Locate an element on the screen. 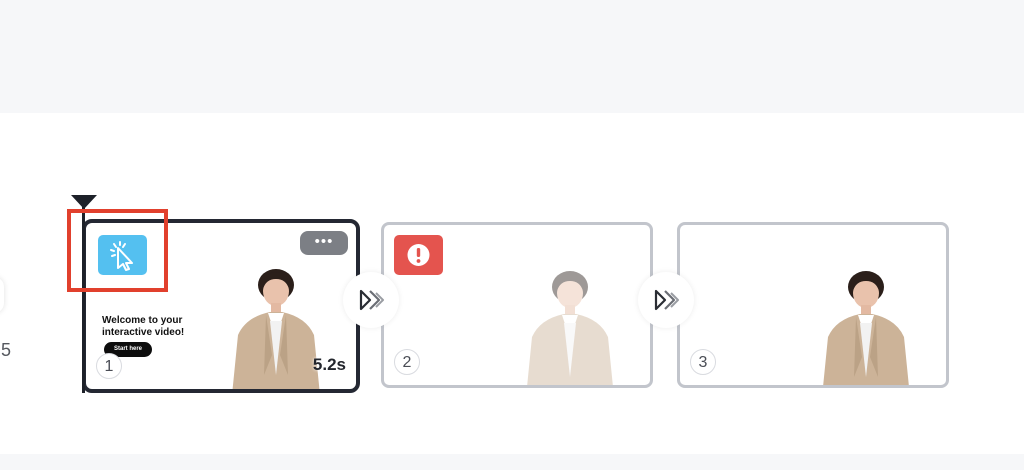 The height and width of the screenshot is (470, 1024). scene-duration: 5.2s is located at coordinates (329, 364).